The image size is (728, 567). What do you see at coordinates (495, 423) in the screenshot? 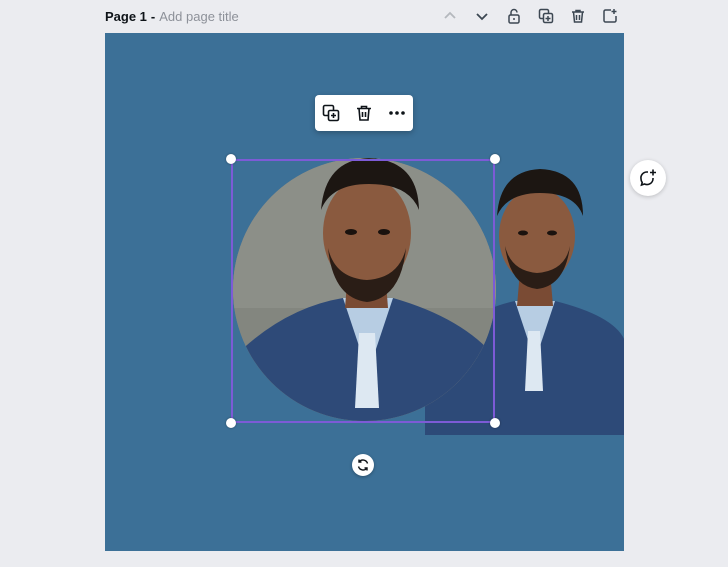
I see `resize-handle-bottom-right` at bounding box center [495, 423].